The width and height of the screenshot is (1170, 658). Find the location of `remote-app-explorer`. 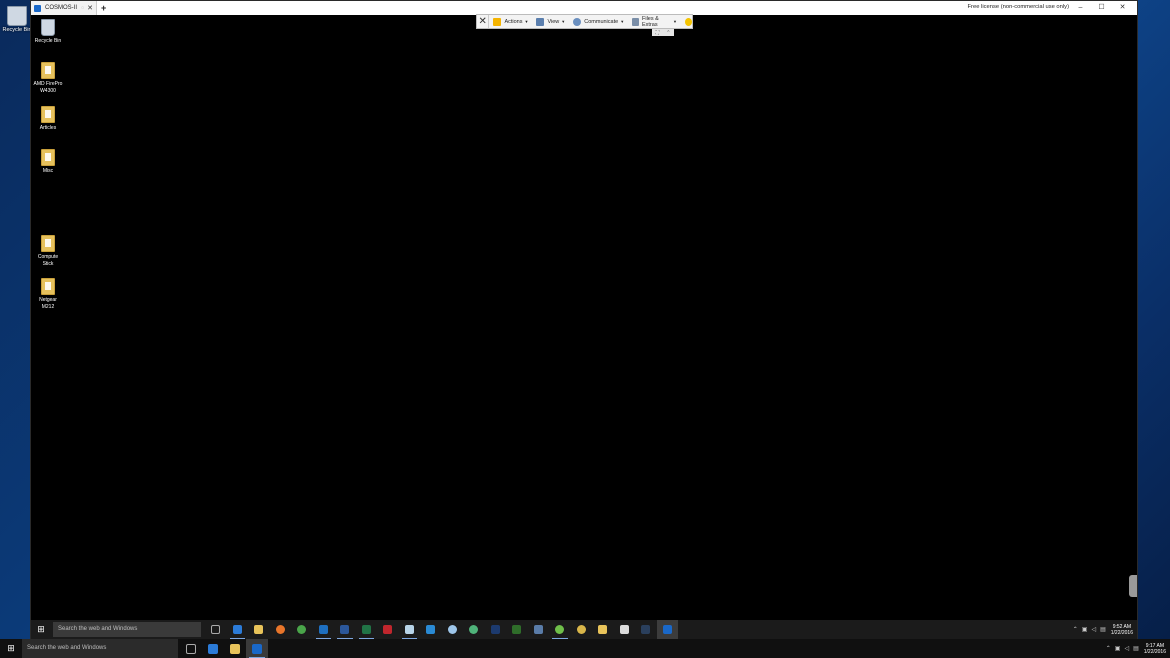

remote-app-explorer is located at coordinates (259, 629).